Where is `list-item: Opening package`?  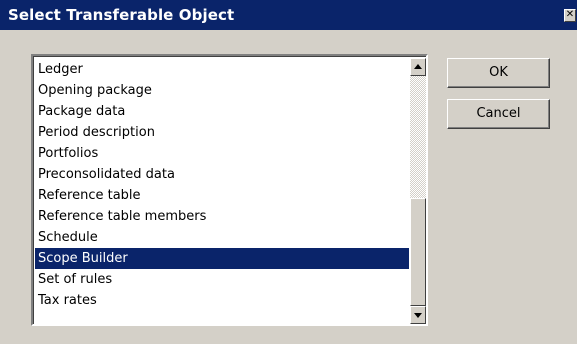 list-item: Opening package is located at coordinates (222, 90).